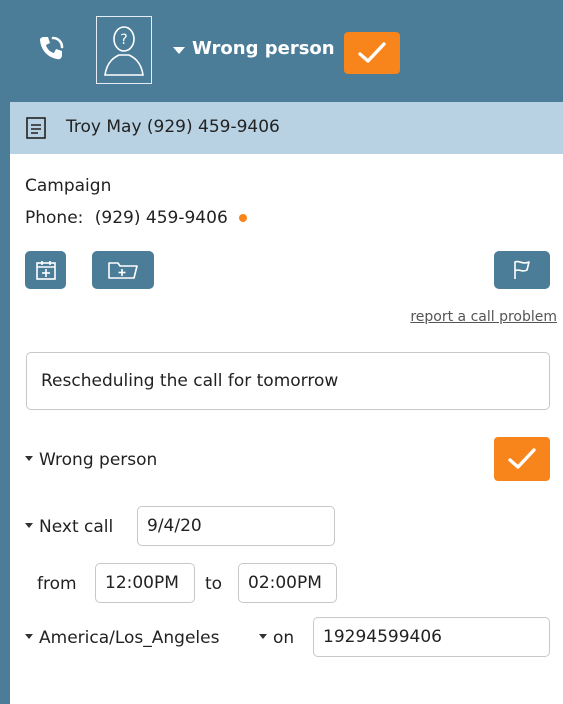 The height and width of the screenshot is (704, 563). Describe the element at coordinates (483, 317) in the screenshot. I see `report-call-problem-link: report a call problem` at that location.